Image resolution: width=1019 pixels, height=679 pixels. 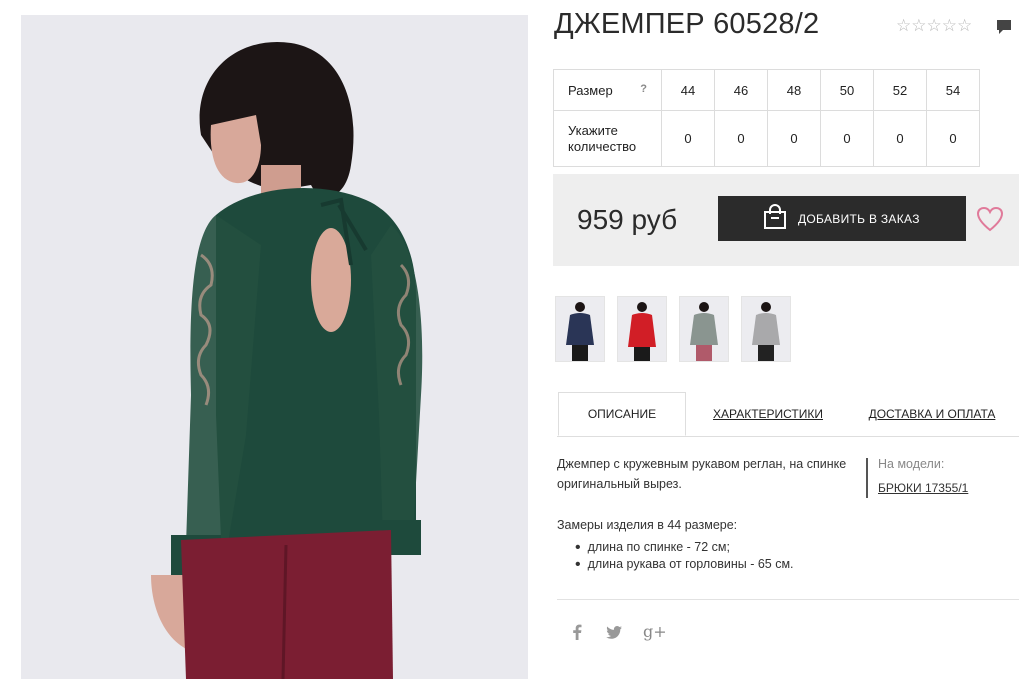 What do you see at coordinates (900, 90) in the screenshot?
I see `size-cell: 52` at bounding box center [900, 90].